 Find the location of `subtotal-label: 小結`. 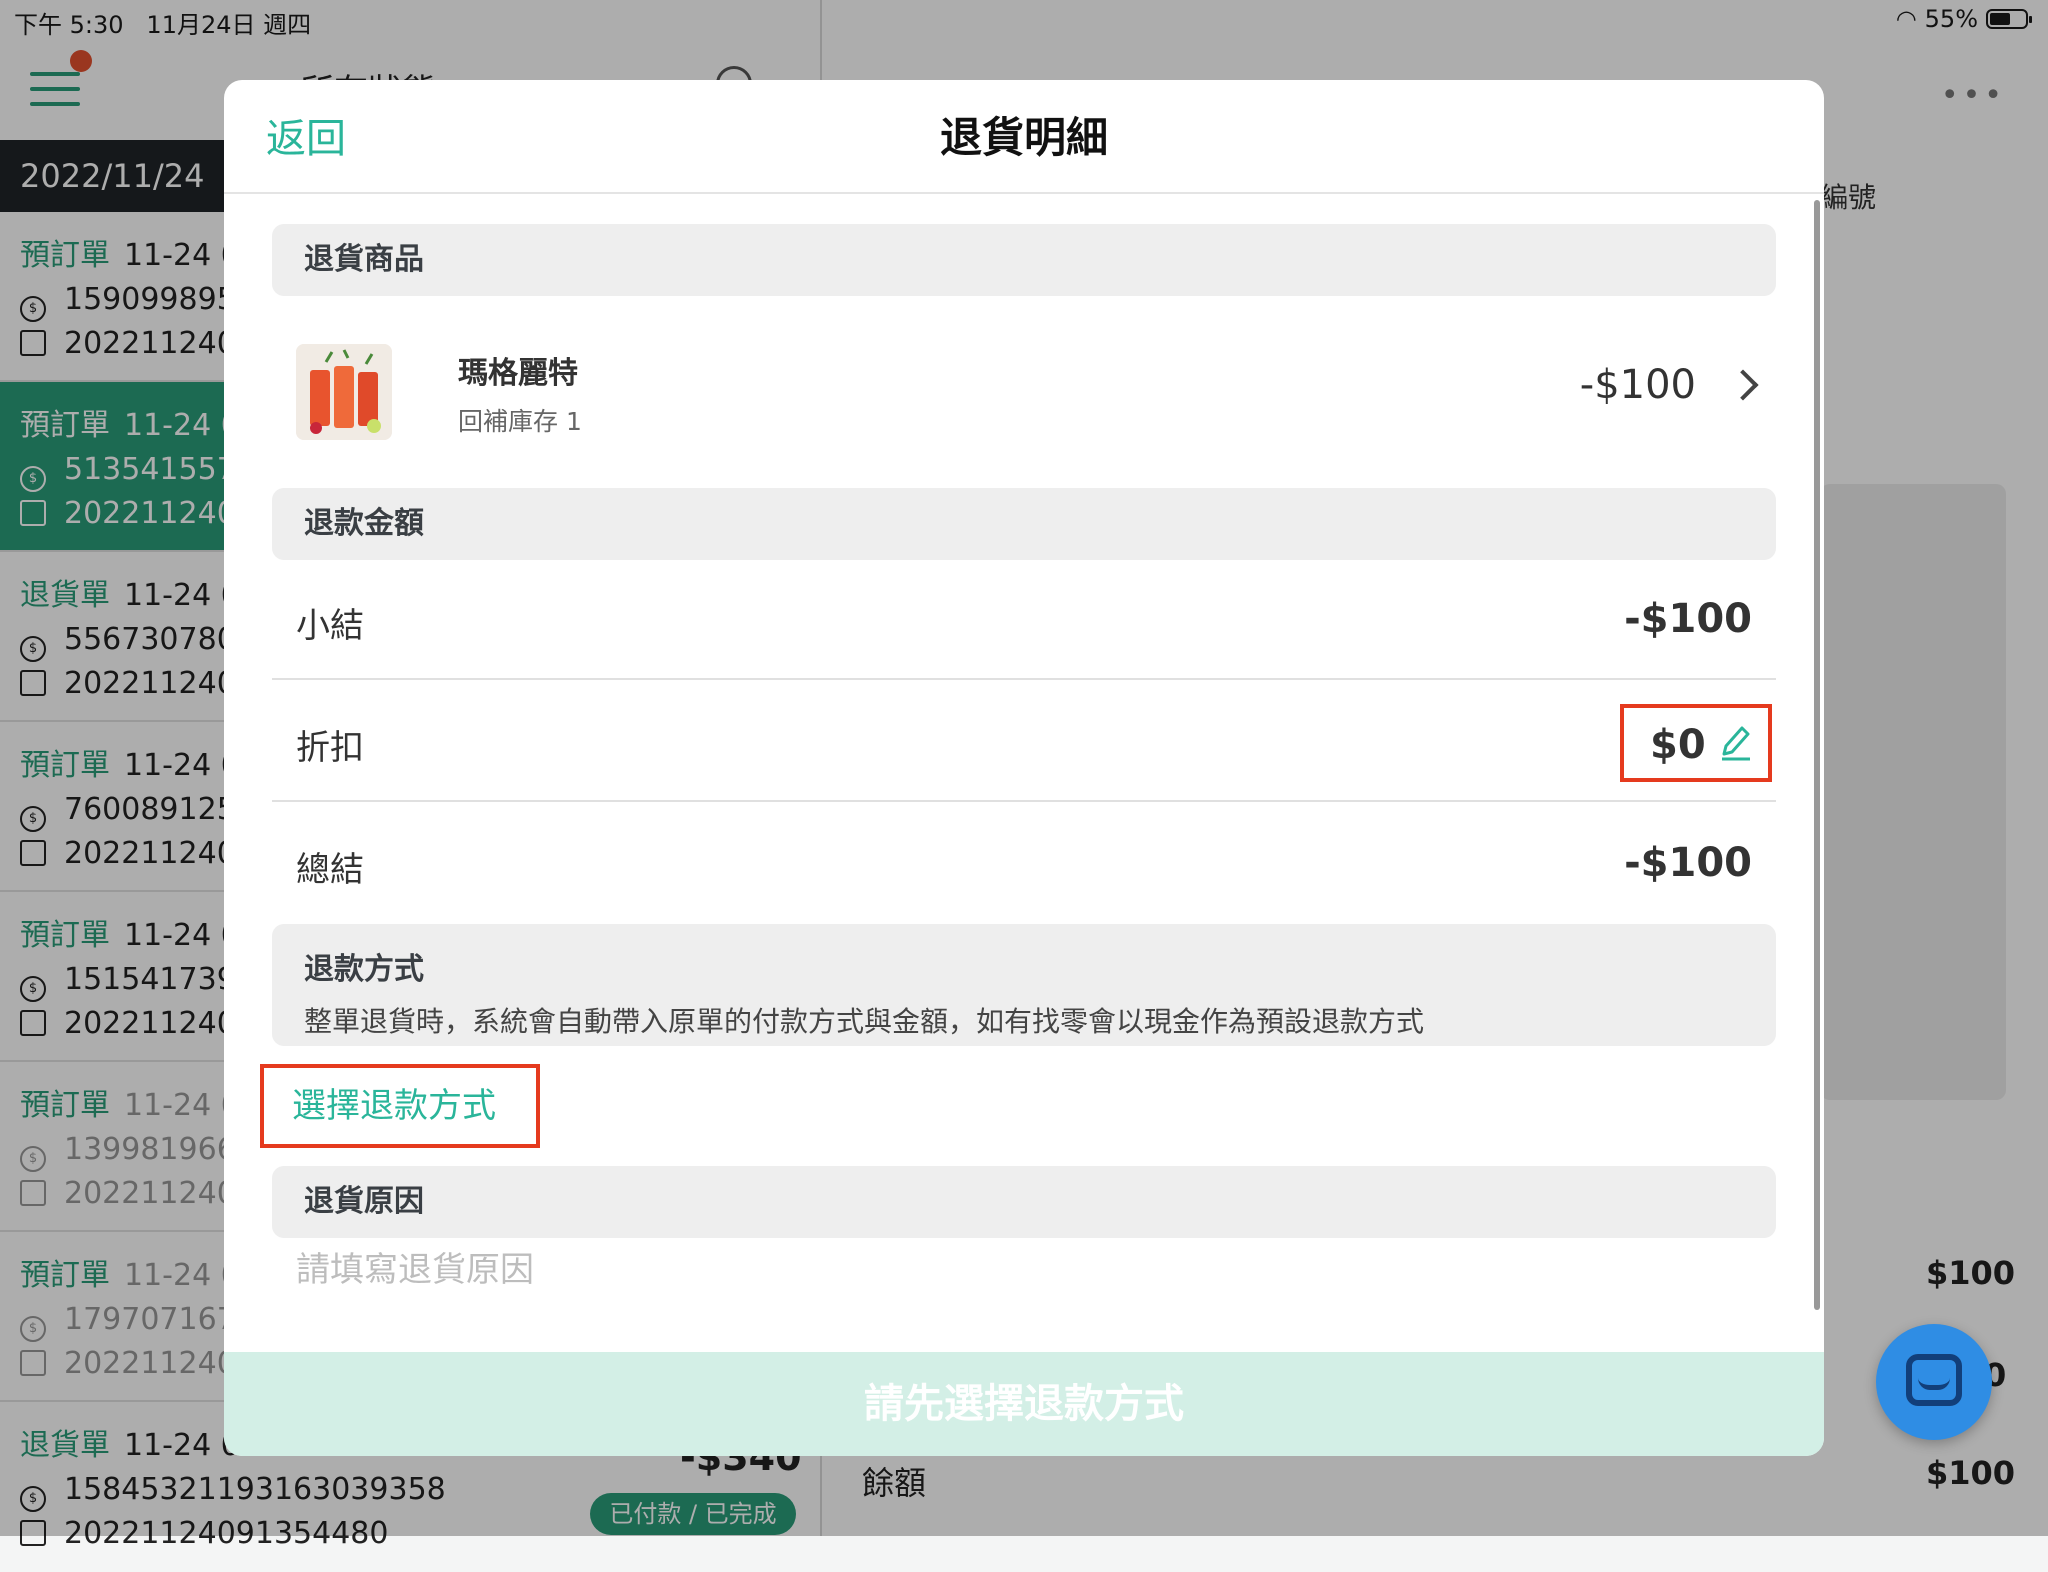

subtotal-label: 小結 is located at coordinates (330, 626).